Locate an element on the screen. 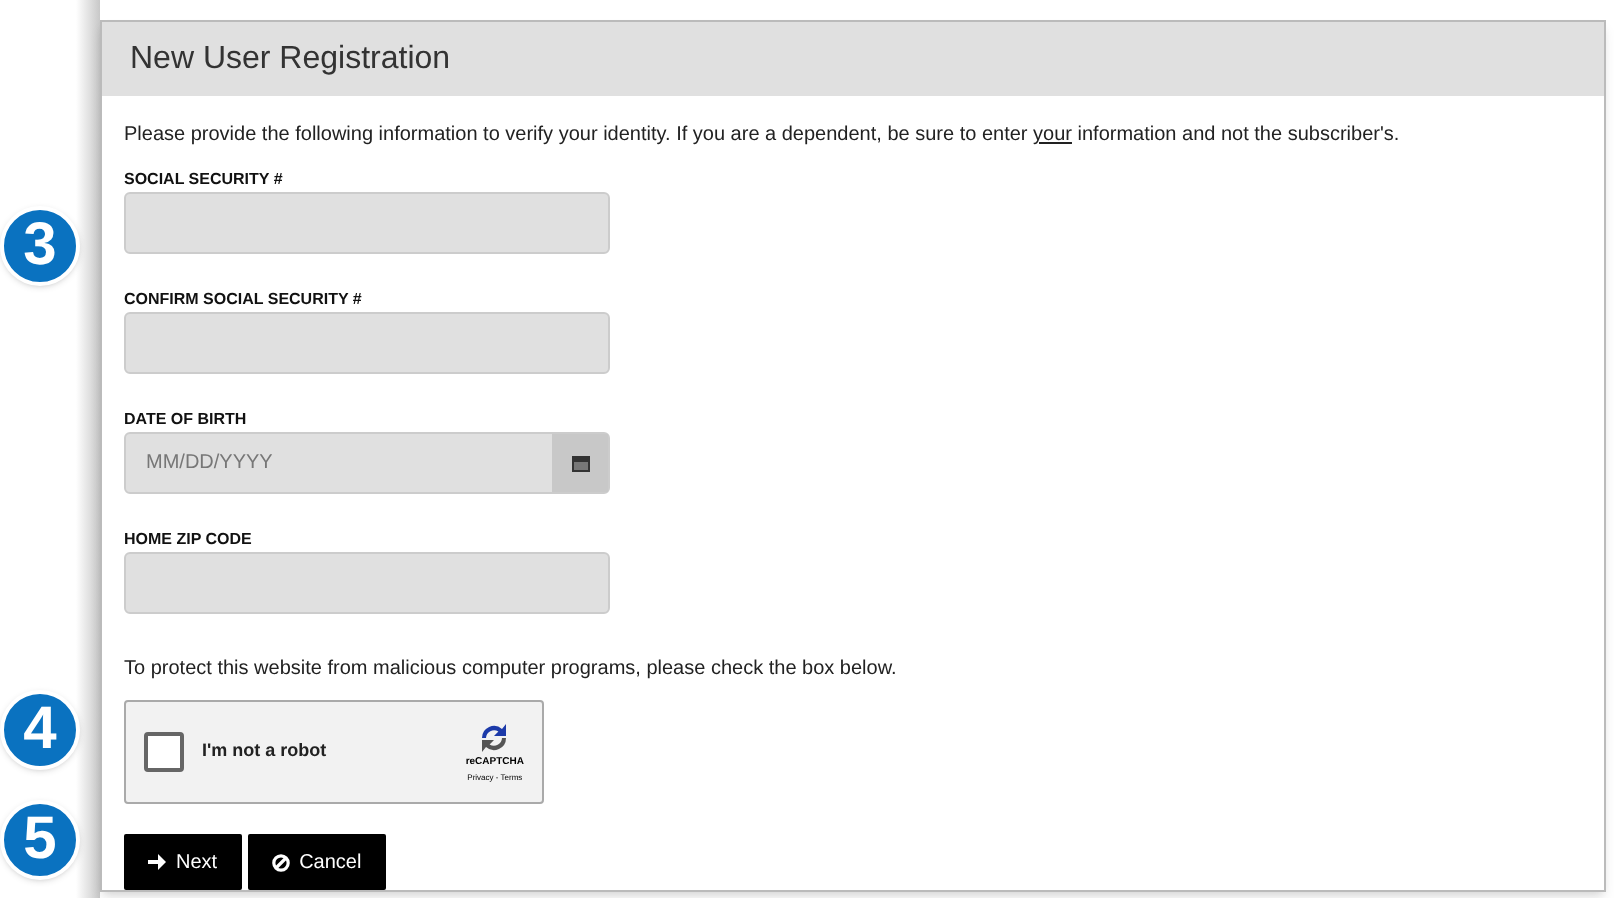  calendar-button is located at coordinates (580, 463).